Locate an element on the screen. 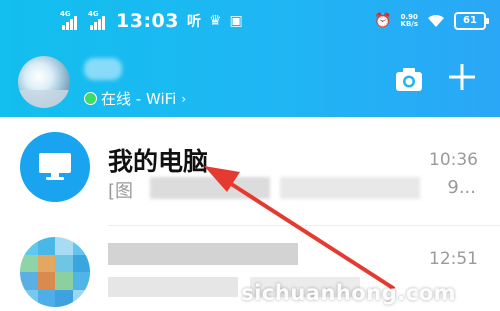 Image resolution: width=500 pixels, height=311 pixels. status-left: 4G 4G 13:03 听 ♛ ▣ is located at coordinates (151, 21).